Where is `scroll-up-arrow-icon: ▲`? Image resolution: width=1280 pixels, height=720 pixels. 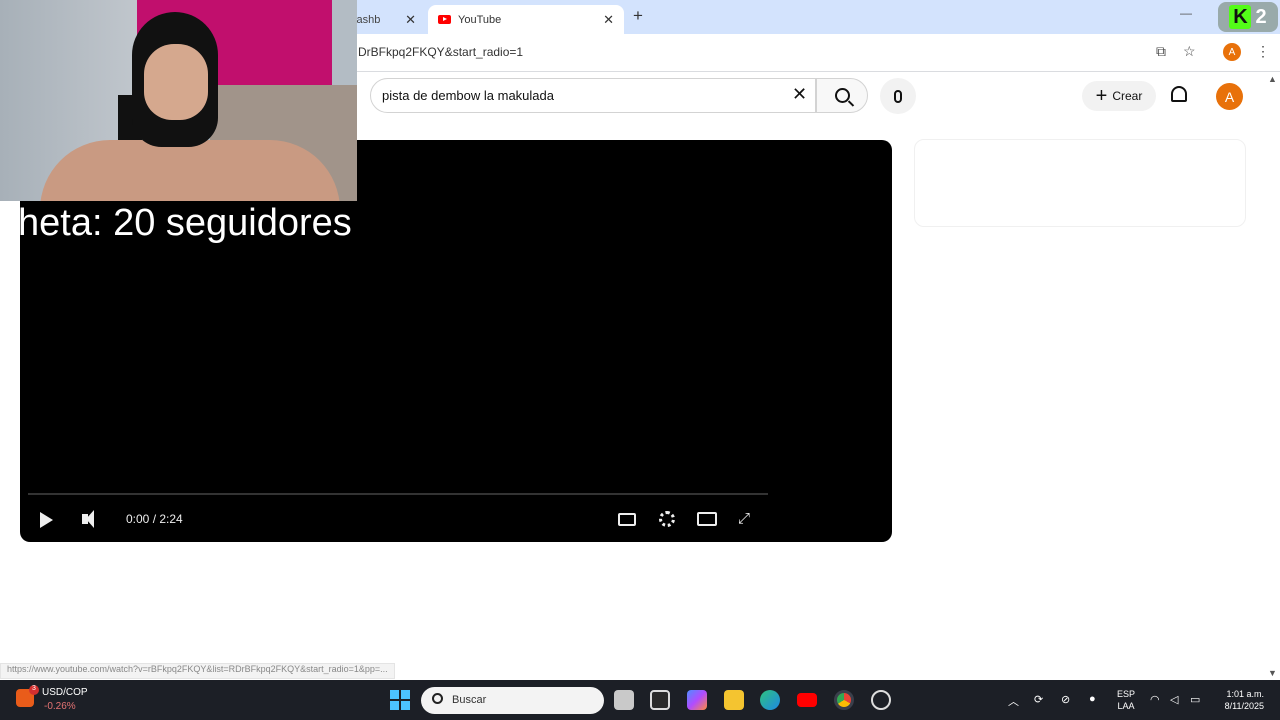
scroll-up-arrow-icon: ▲ is located at coordinates (1272, 79).